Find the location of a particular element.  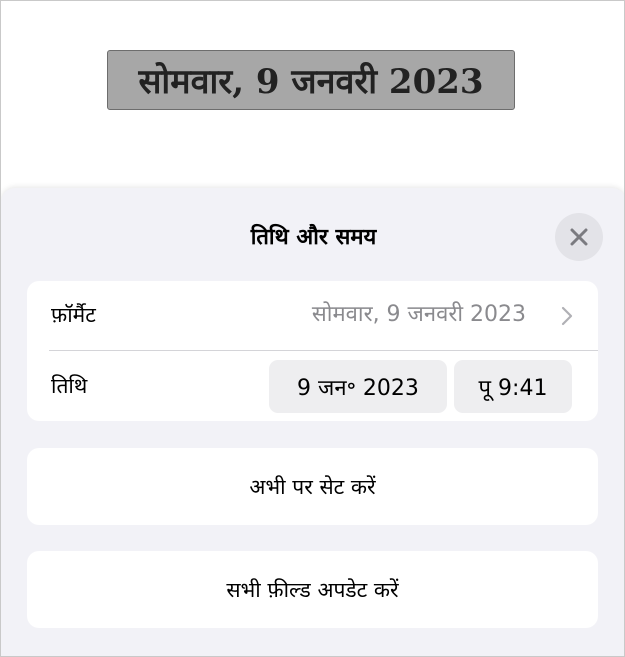

update-all-fields-button: सभी फ़ील्ड अपडेट करें is located at coordinates (312, 589).